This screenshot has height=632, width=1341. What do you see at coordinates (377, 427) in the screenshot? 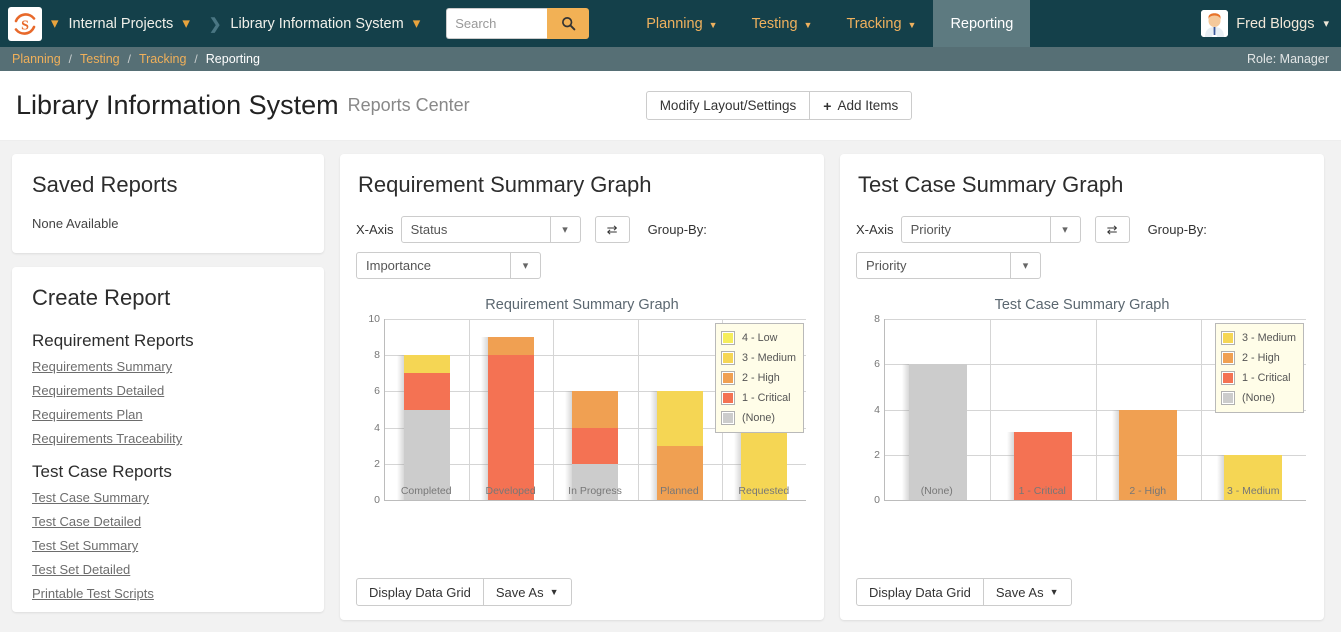
I see `y-axis-tick: 4` at bounding box center [377, 427].